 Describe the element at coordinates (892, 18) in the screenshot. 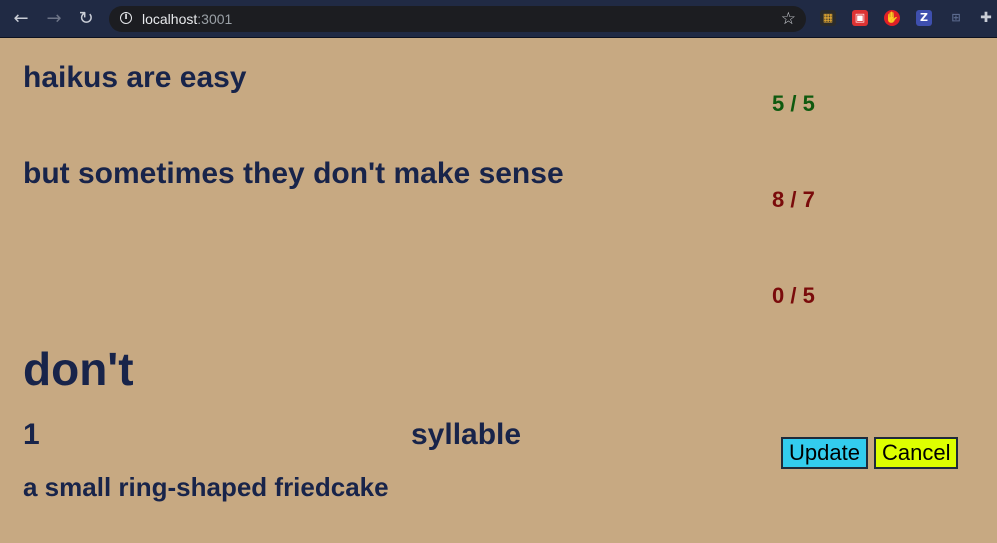

I see `extension-hand-icon: ✋` at that location.